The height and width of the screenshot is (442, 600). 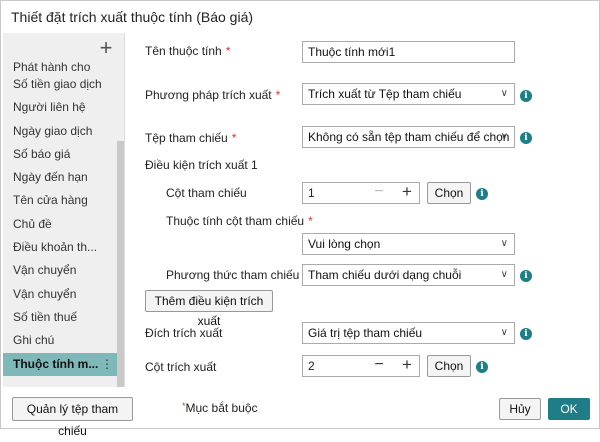 I want to click on ref-file-select: Không có sẵn tệp tham chiếu để chọn ∨, so click(x=408, y=137).